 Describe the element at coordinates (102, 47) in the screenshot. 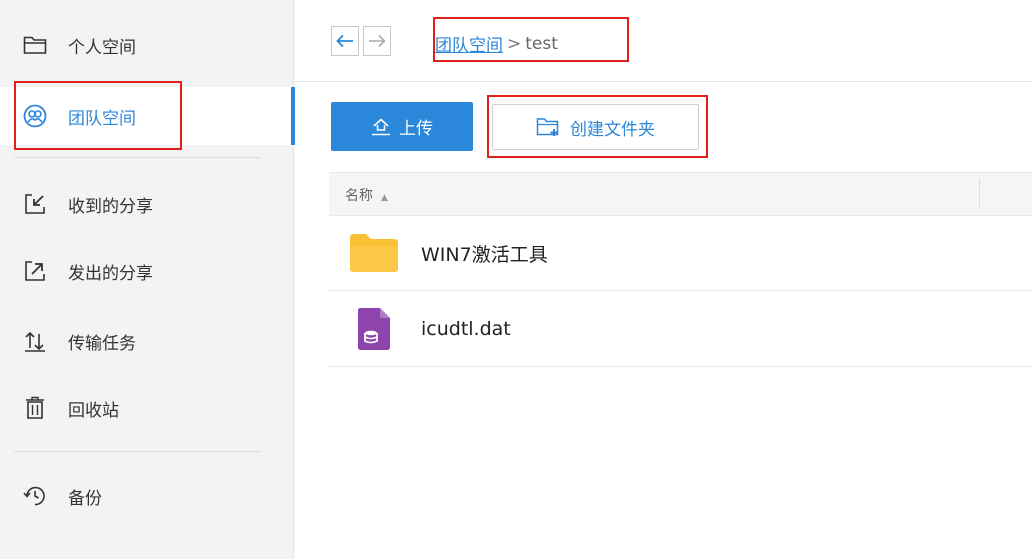

I see `sidebar-item-label: 个人空间` at that location.